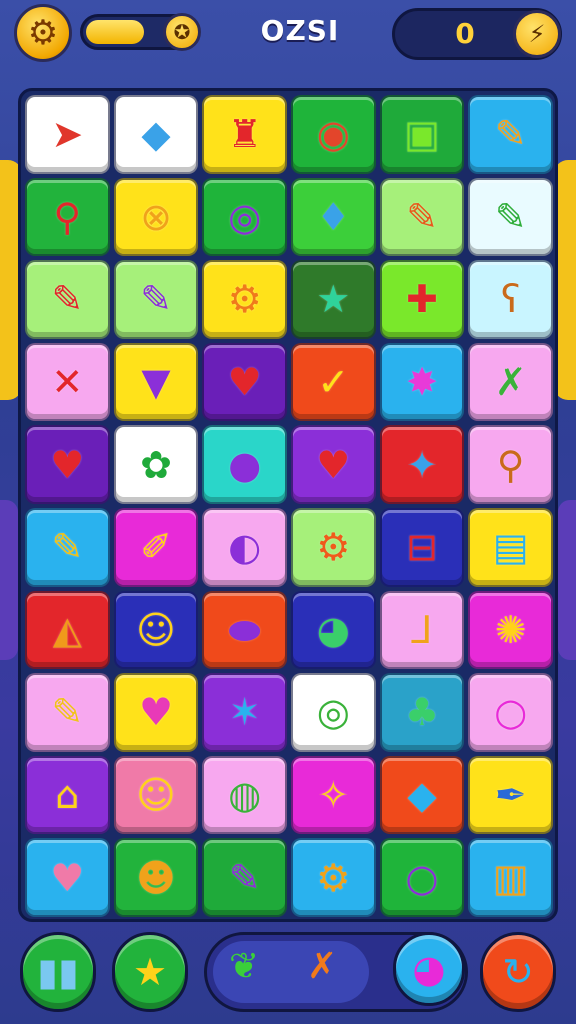  I want to click on tile: ⊟, so click(422, 547).